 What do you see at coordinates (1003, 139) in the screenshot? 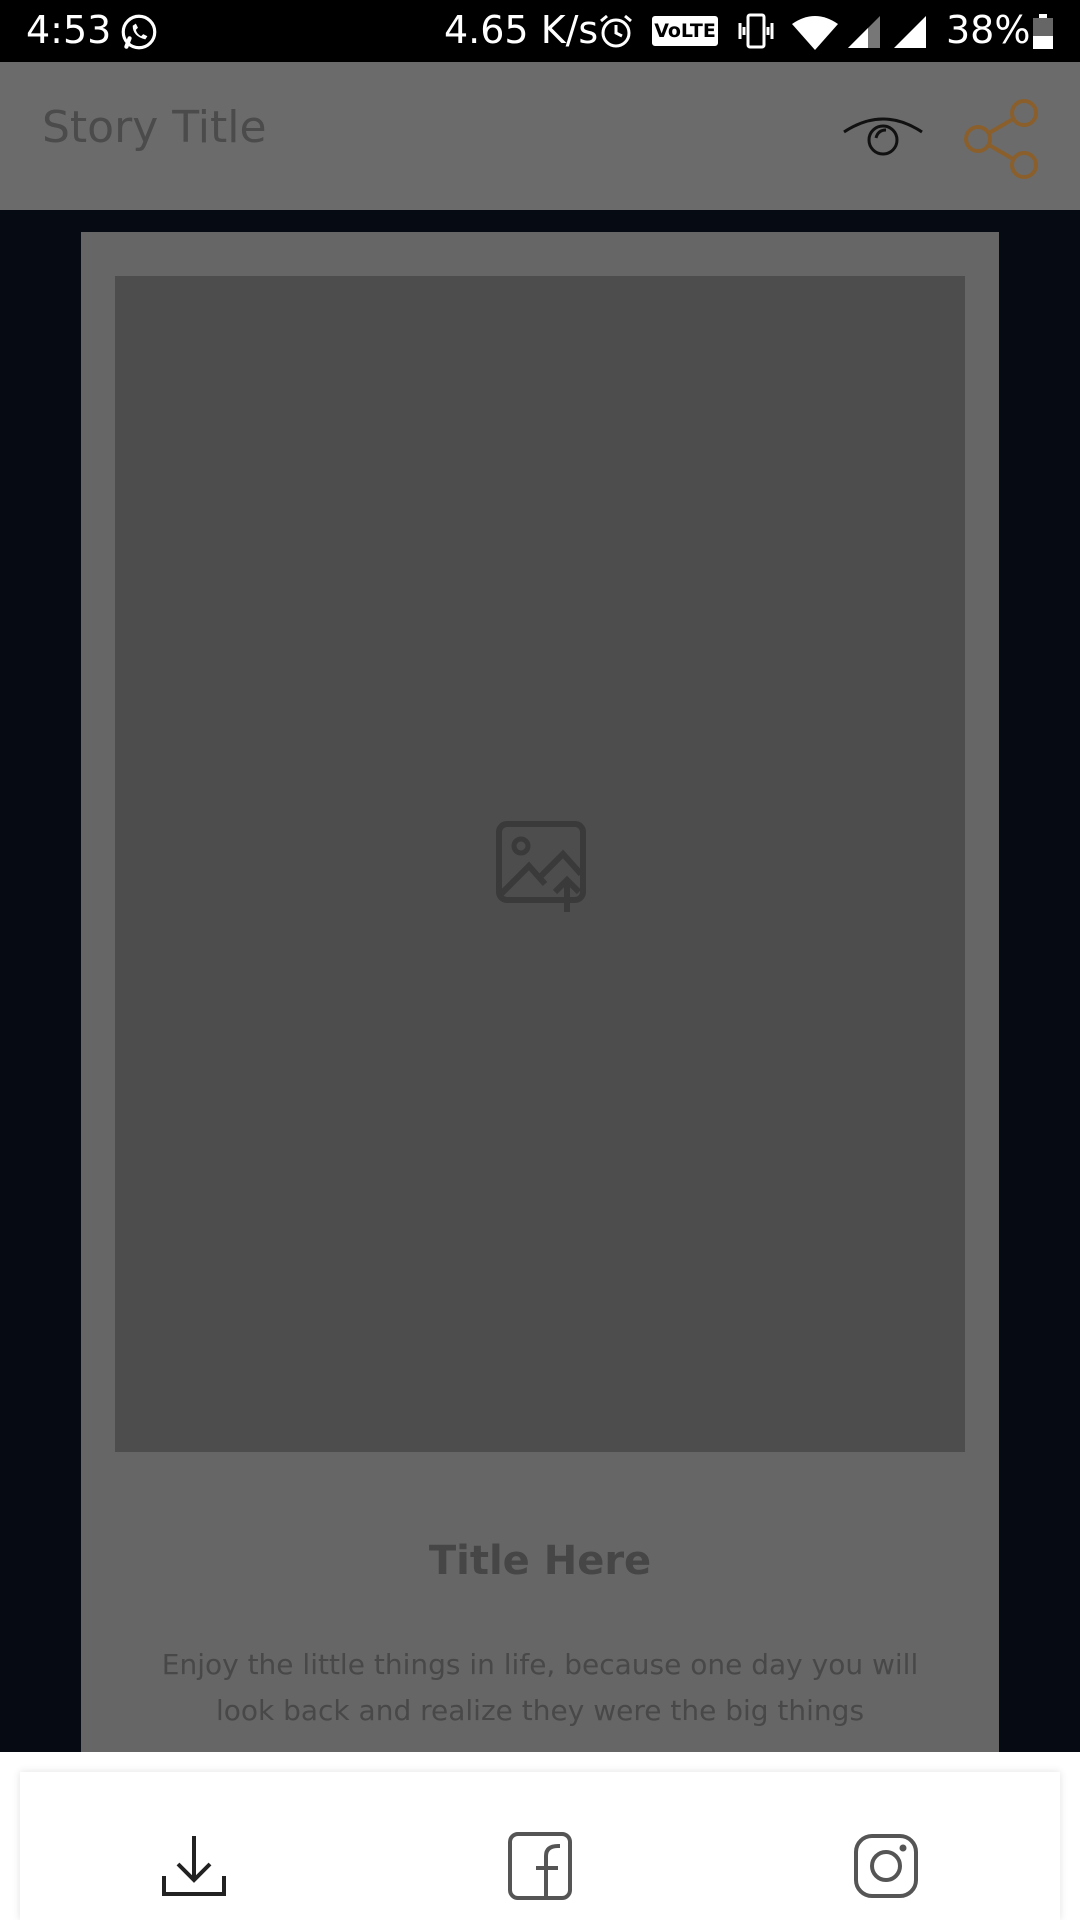
I see `share-icon` at bounding box center [1003, 139].